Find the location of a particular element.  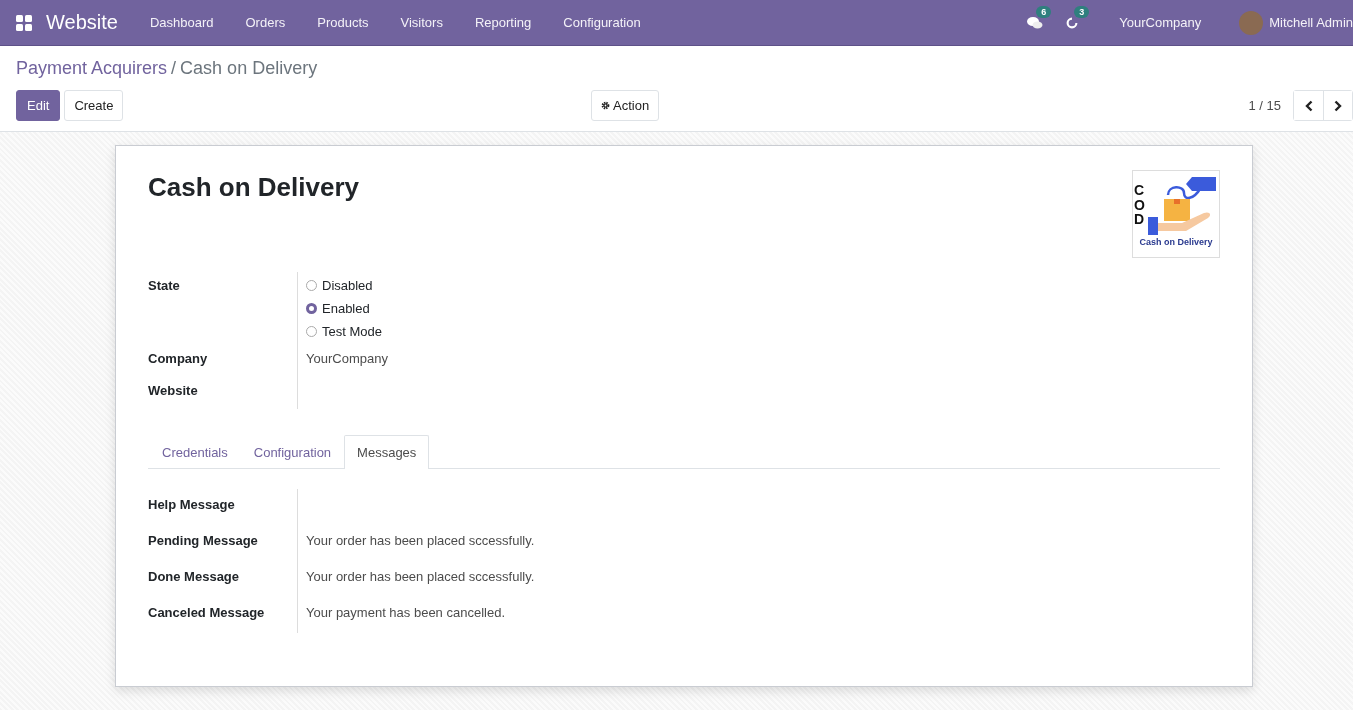

create-button: Create is located at coordinates (94, 105).